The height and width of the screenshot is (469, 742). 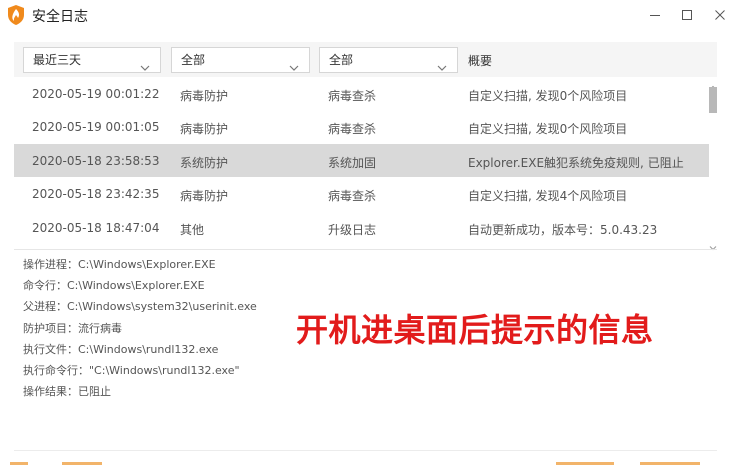 What do you see at coordinates (114, 286) in the screenshot?
I see `detail-line: 命令行：C:\Windows\Explorer.EXE` at bounding box center [114, 286].